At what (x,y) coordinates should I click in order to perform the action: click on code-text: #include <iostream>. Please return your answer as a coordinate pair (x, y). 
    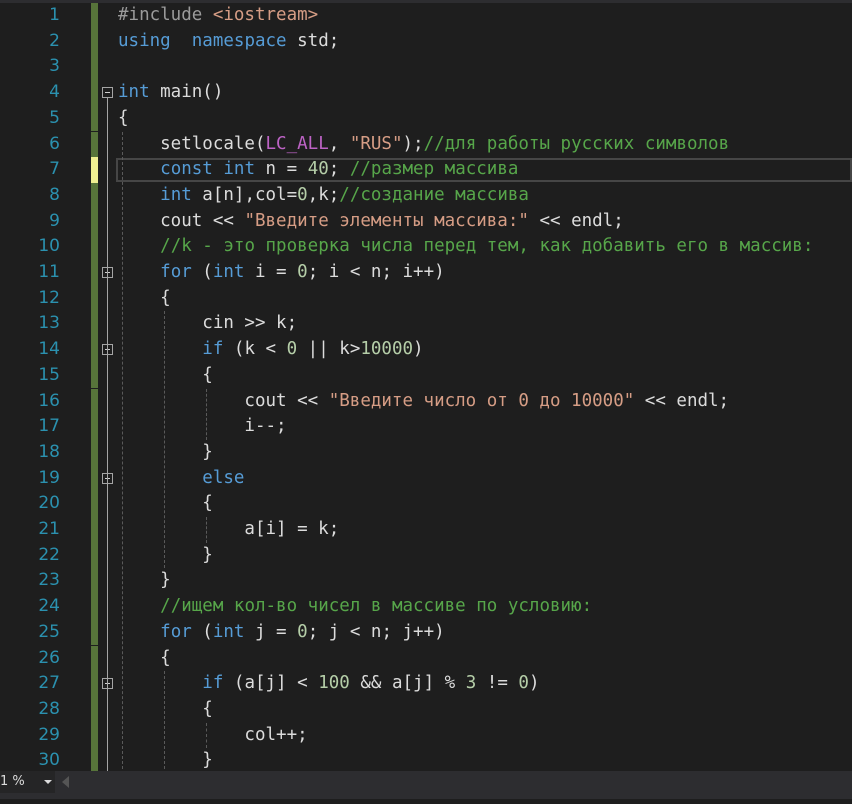
    Looking at the image, I should click on (218, 16).